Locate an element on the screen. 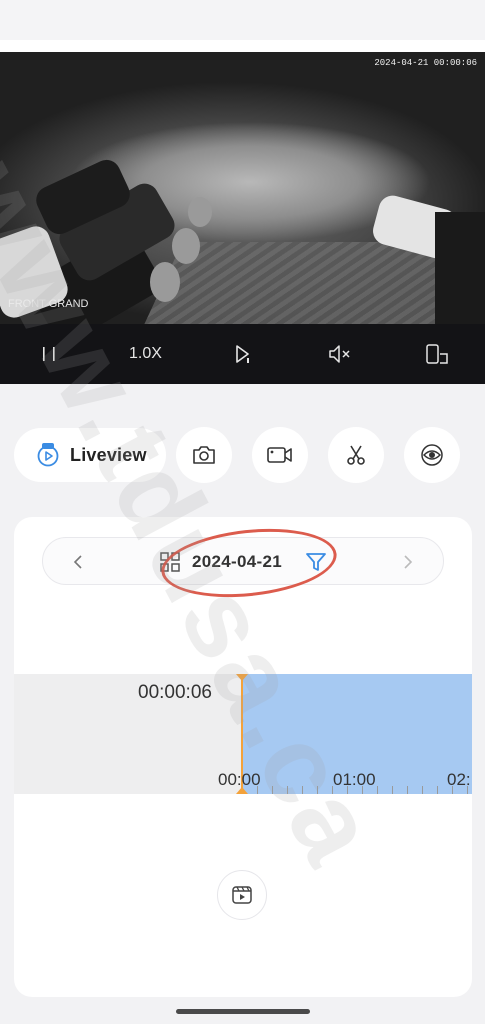 This screenshot has width=485, height=1024. record-icon is located at coordinates (279, 455).